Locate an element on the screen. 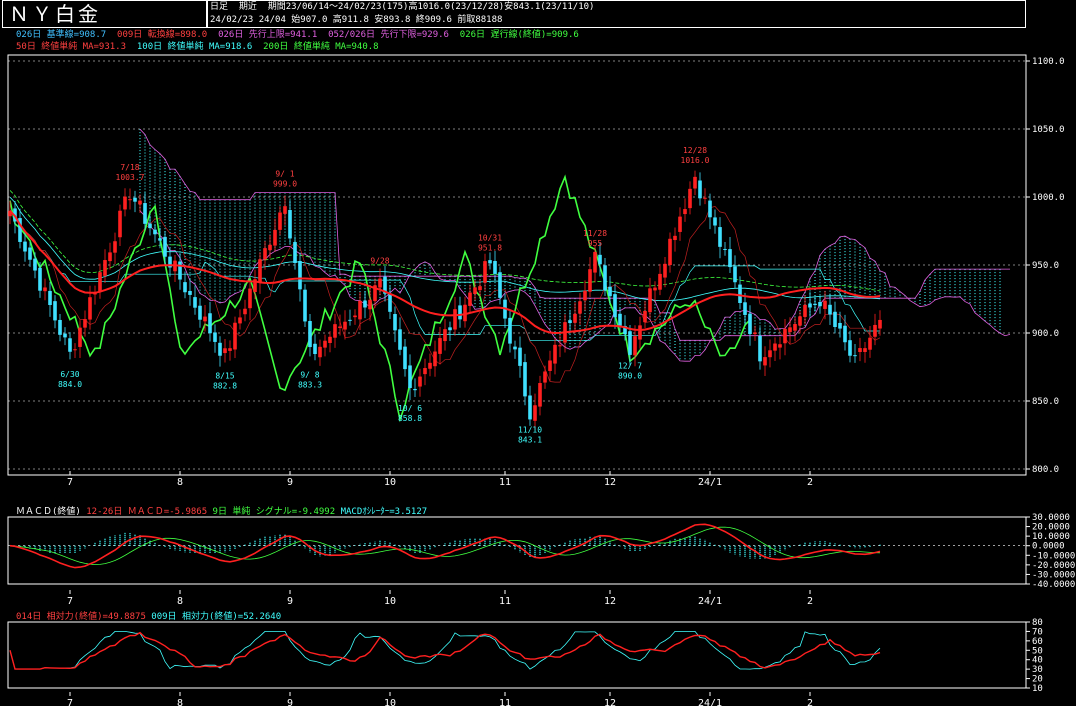 The image size is (1076, 706). annotation-date: 11/10 is located at coordinates (530, 429).